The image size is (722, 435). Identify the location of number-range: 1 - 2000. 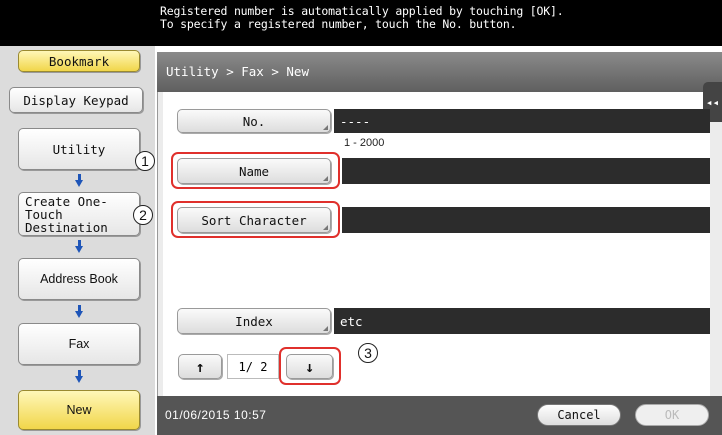
(364, 143).